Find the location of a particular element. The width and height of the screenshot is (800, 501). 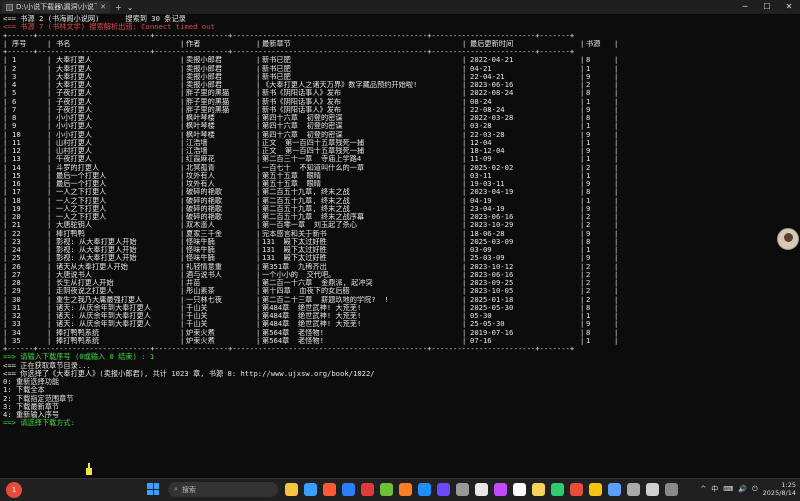

table-cell: 03-28 is located at coordinates (481, 126).